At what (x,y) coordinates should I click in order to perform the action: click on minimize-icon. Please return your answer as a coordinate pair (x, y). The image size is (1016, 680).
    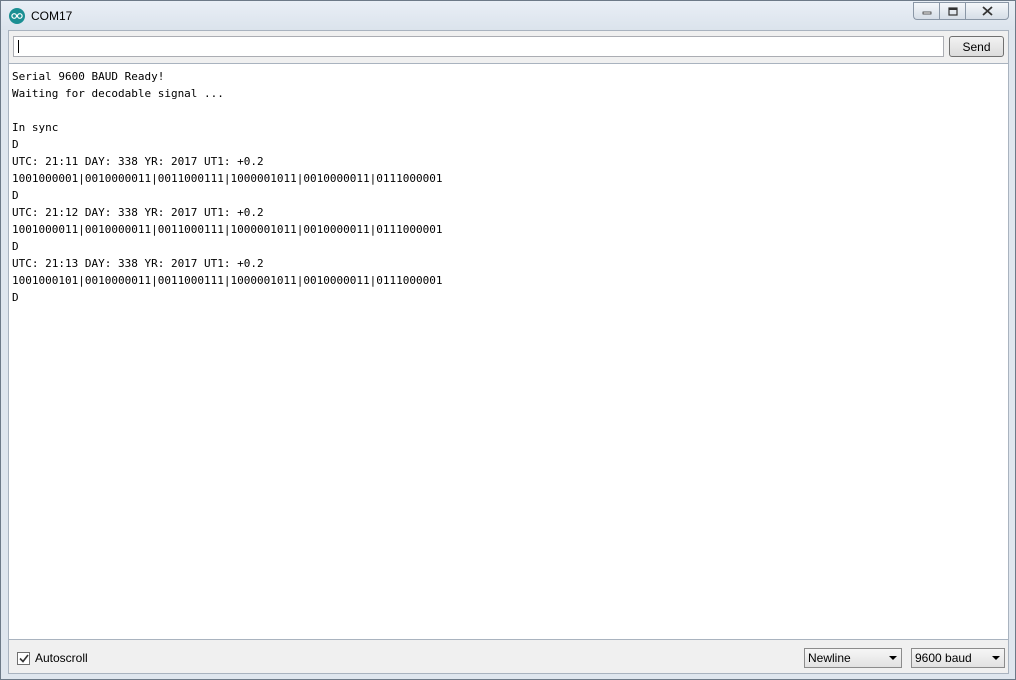
    Looking at the image, I should click on (926, 13).